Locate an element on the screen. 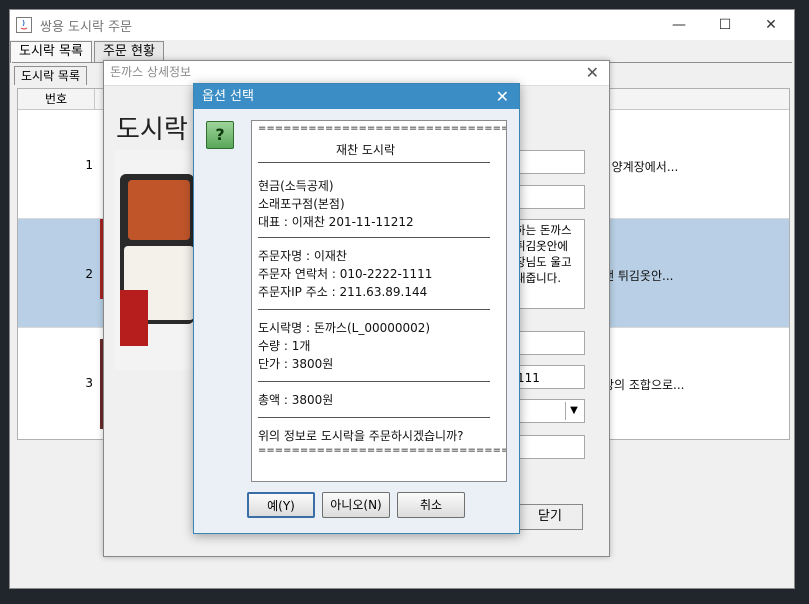  receipt-line: 소래포구점(본점) is located at coordinates (301, 204).